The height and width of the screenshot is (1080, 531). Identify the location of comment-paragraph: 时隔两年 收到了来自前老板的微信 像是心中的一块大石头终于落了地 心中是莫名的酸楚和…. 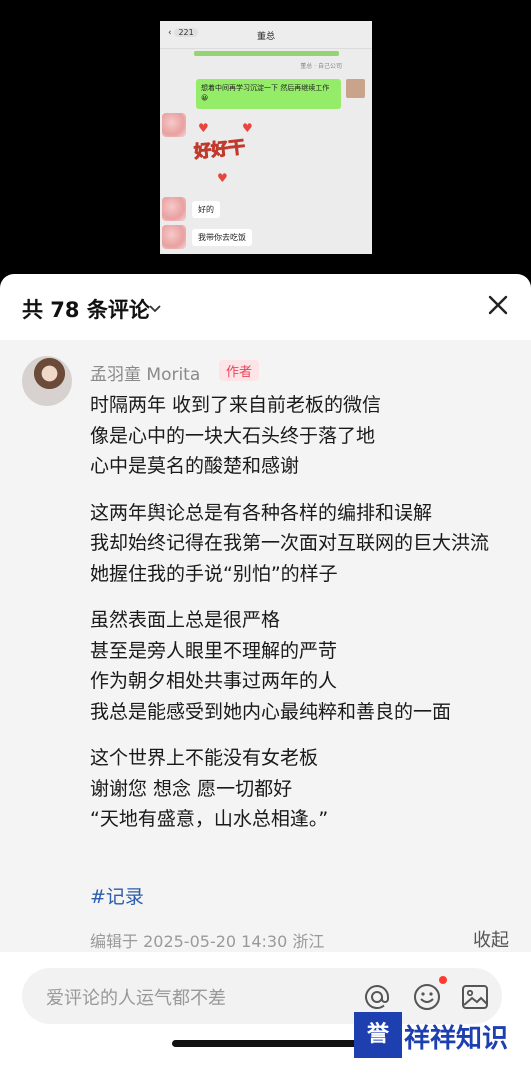
(302, 436).